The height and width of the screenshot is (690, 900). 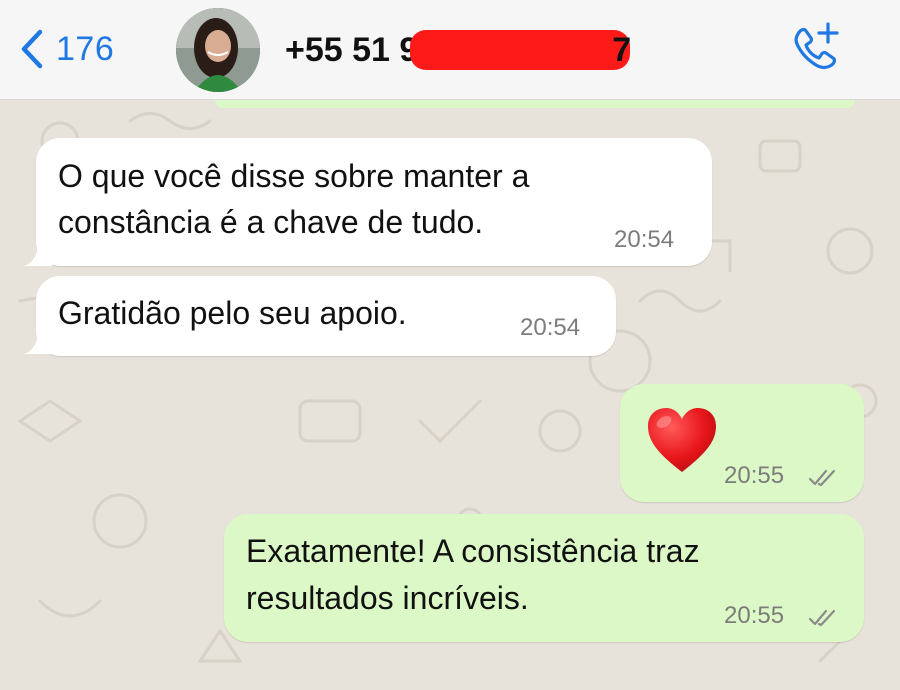 I want to click on chat-header: 176 +55 51 9 7, so click(x=450, y=50).